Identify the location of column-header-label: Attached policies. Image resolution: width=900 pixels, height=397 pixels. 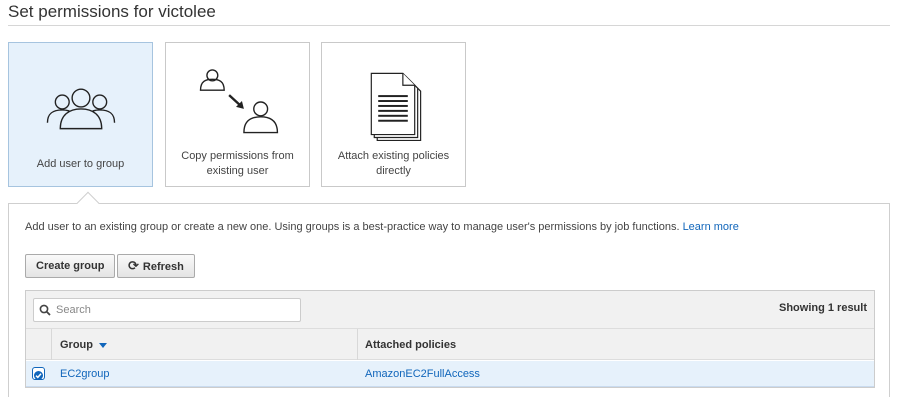
(411, 345).